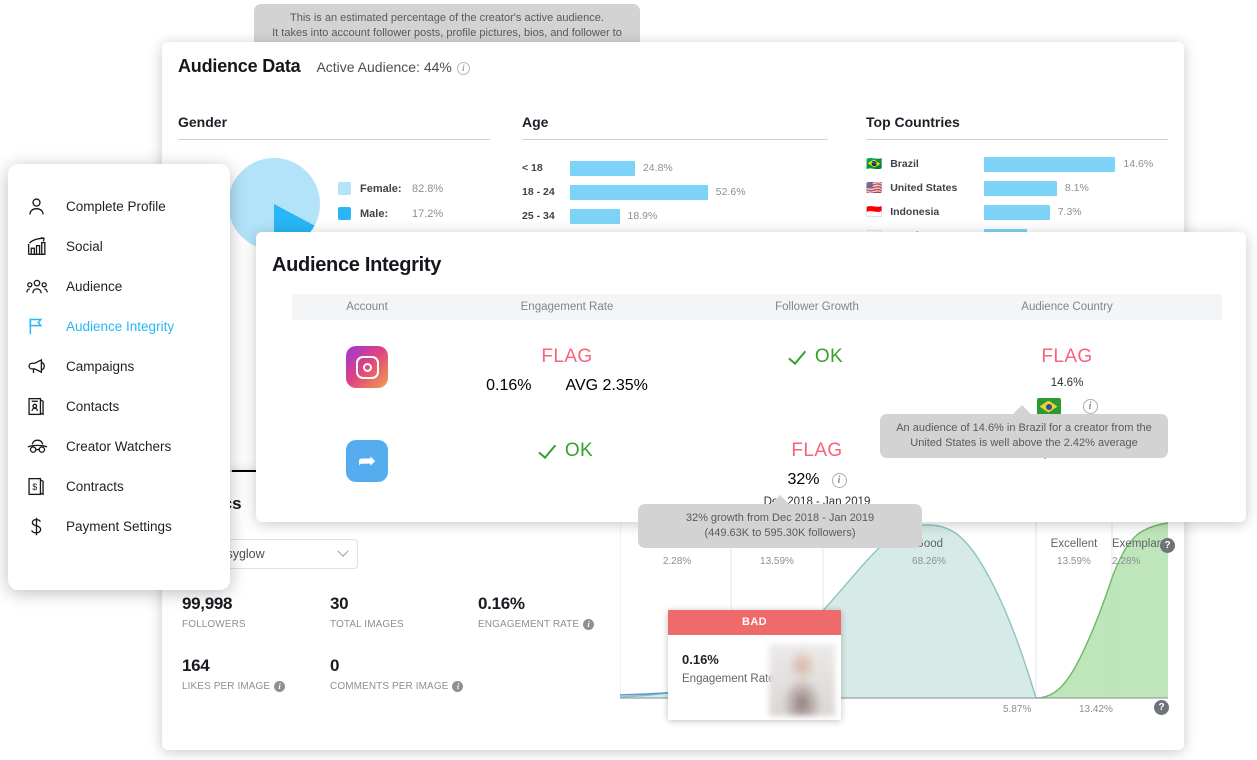 This screenshot has width=1257, height=760. I want to click on stat-value: 0, so click(335, 665).